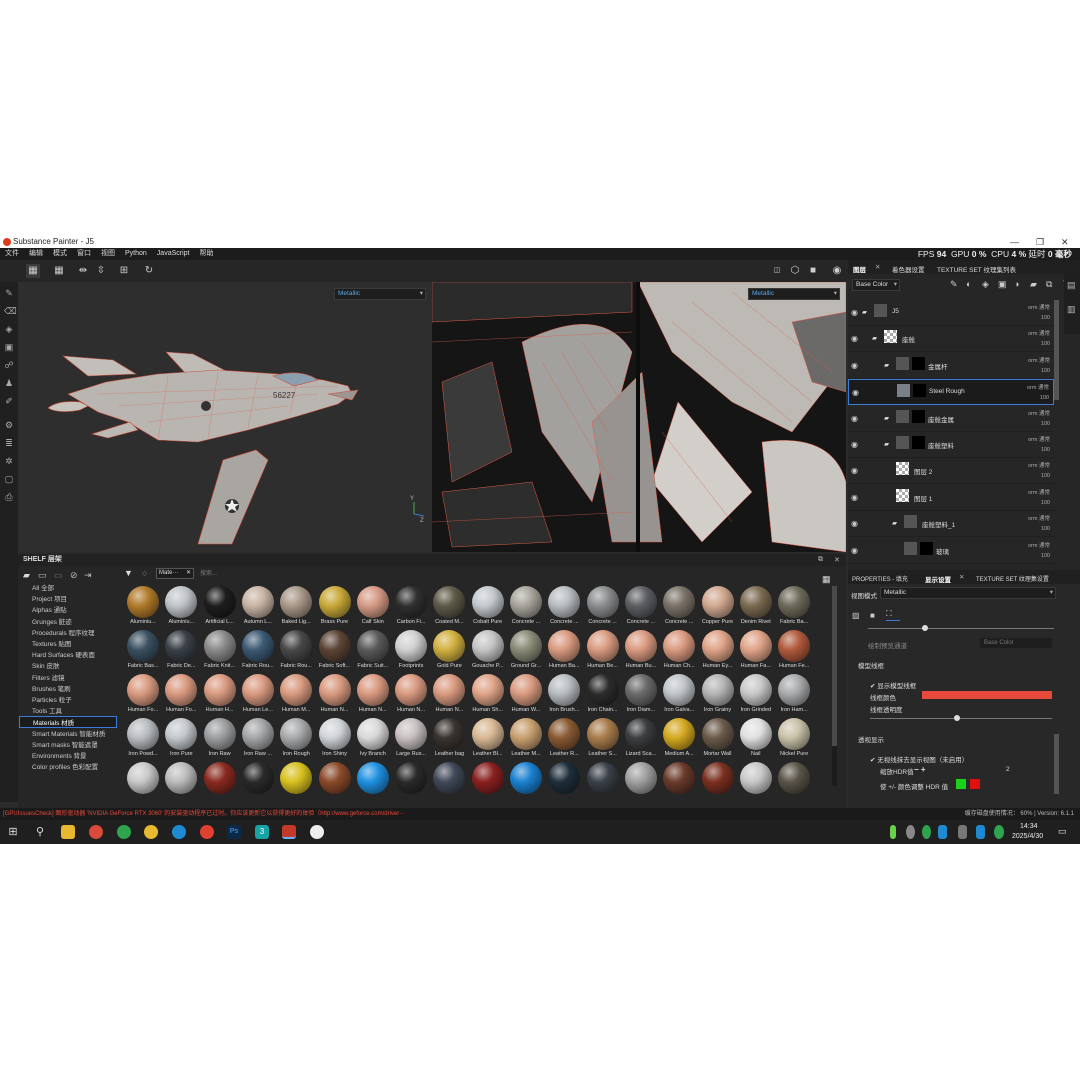 The image size is (1080, 1080). Describe the element at coordinates (925, 628) in the screenshot. I see `top-slider-handle` at that location.